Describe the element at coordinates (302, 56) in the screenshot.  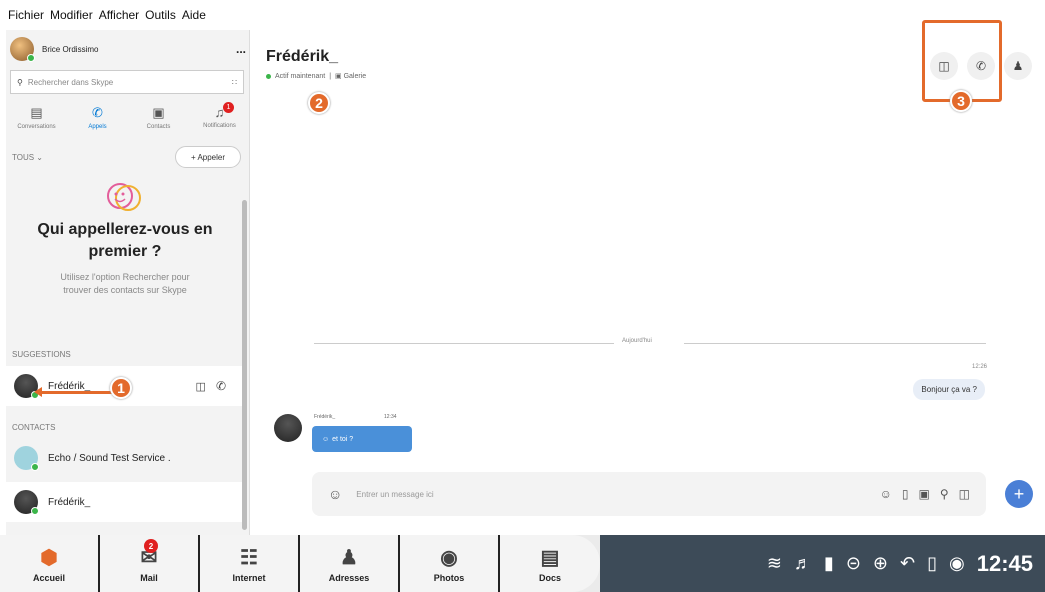
I see `contact-title: Frédérik_` at that location.